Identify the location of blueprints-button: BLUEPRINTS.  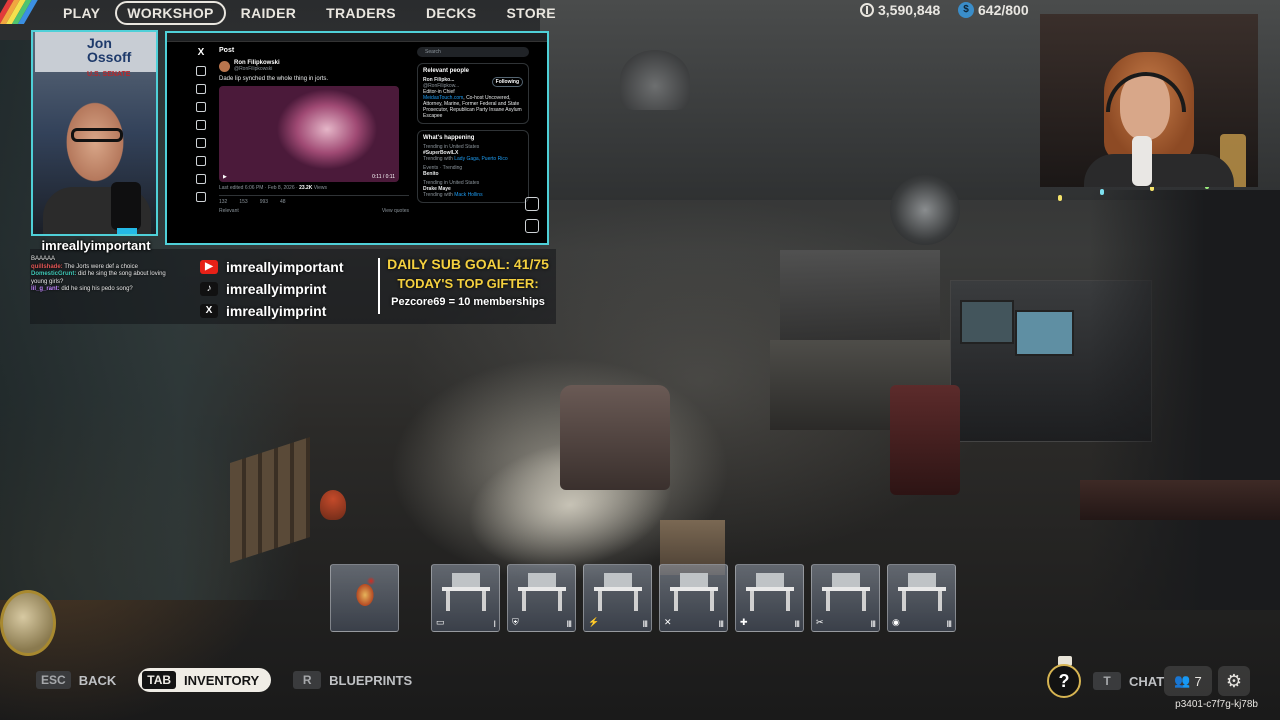
(370, 680).